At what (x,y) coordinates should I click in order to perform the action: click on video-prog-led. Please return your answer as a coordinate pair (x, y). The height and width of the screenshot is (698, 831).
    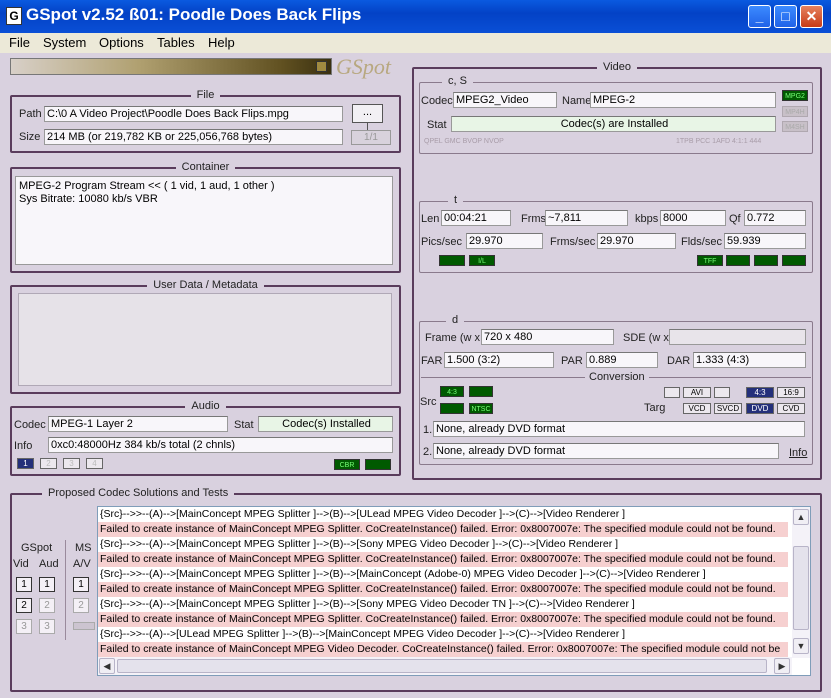
    Looking at the image, I should click on (452, 260).